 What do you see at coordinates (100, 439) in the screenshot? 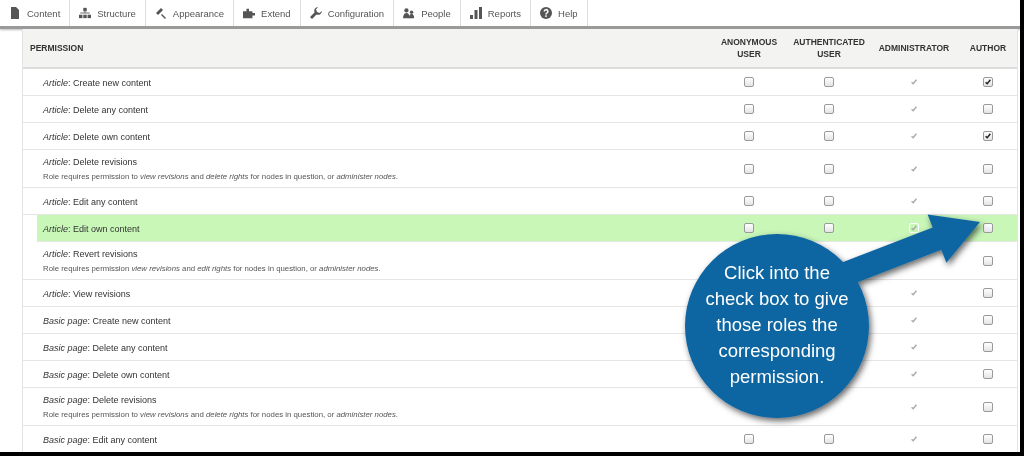
I see `permission-name: Basic page: Edit any content` at bounding box center [100, 439].